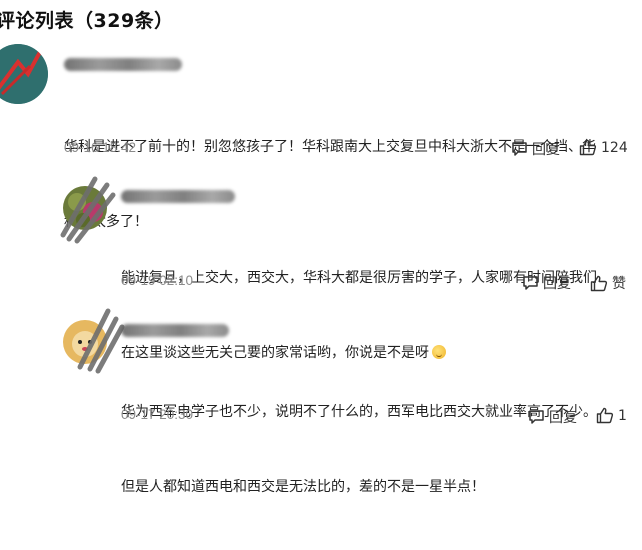 The image size is (642, 550). I want to click on comment-time: 09-19 02:10, so click(157, 280).